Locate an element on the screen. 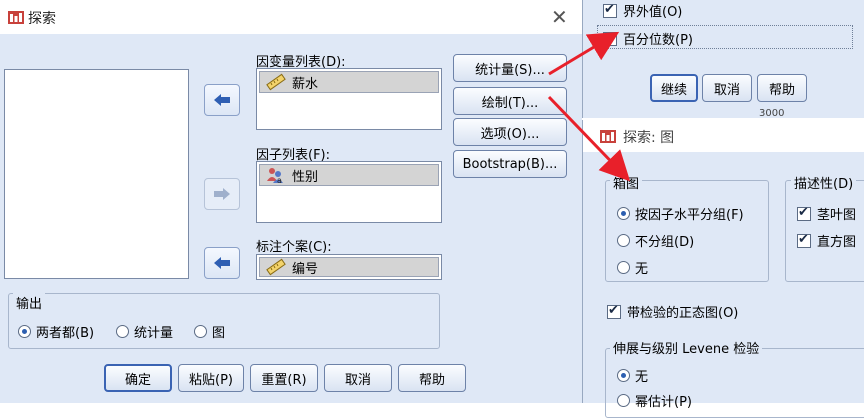  arrow-to-statistics-dialog is located at coordinates (584, 53).